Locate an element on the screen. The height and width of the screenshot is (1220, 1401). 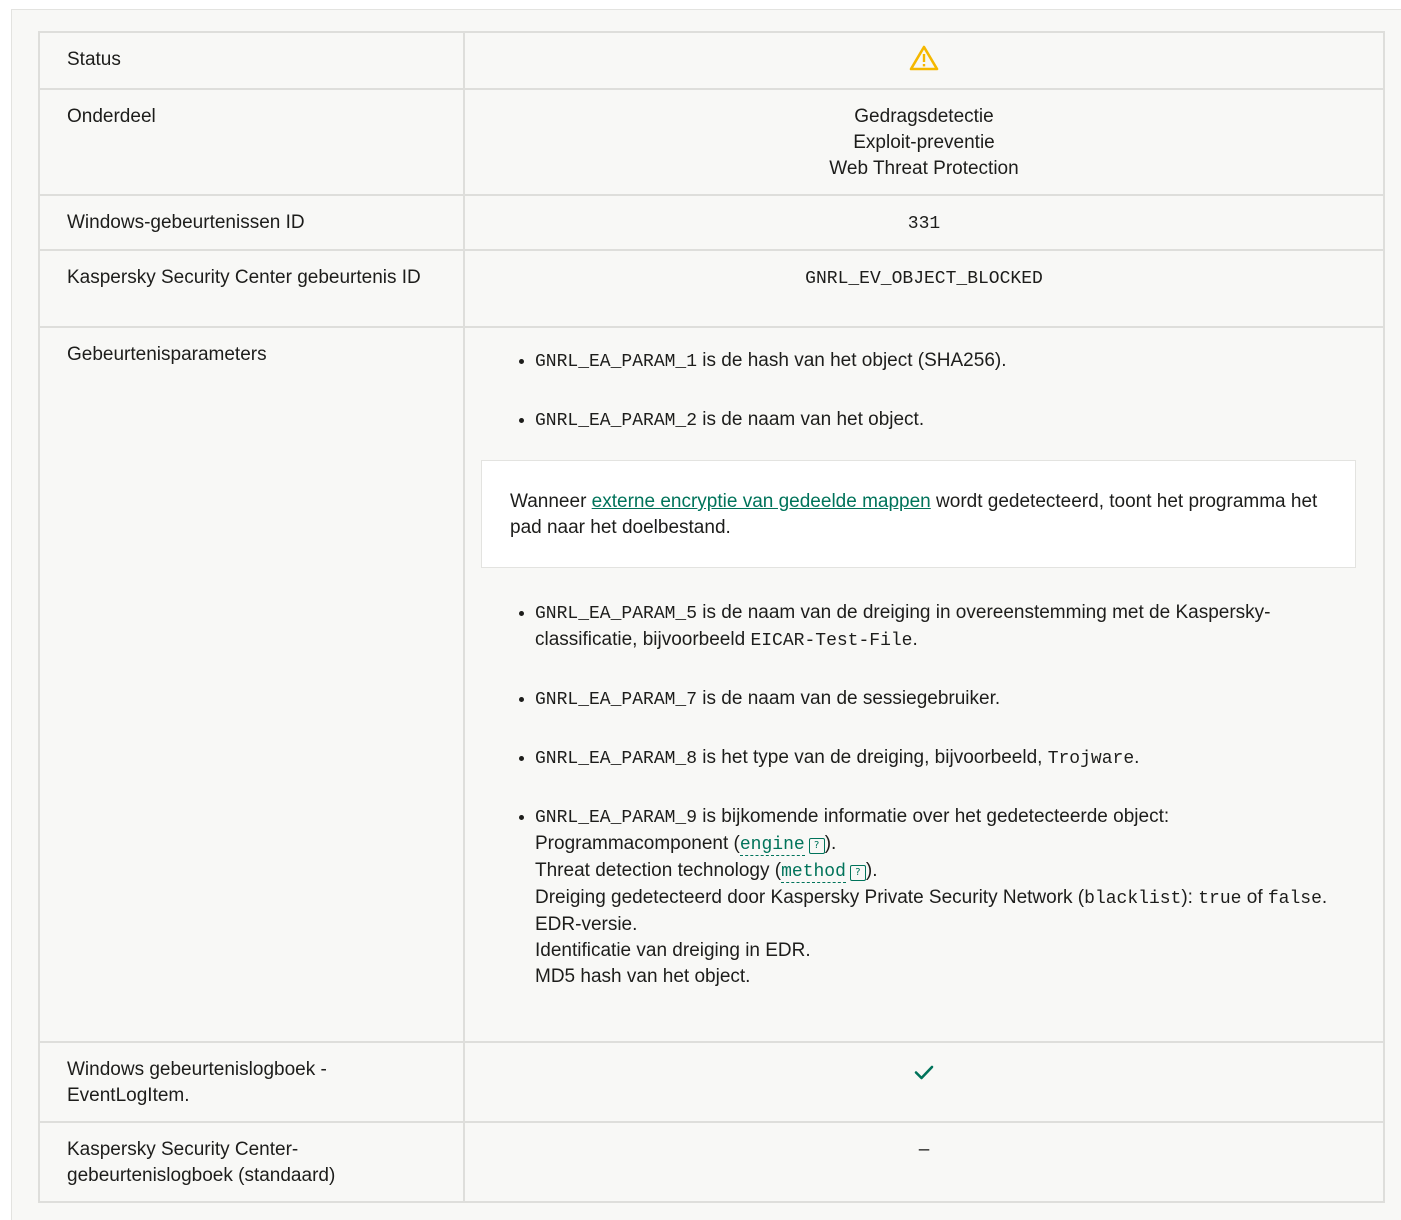
row-label: Windows-gebeurtenissen ID is located at coordinates (251, 222).